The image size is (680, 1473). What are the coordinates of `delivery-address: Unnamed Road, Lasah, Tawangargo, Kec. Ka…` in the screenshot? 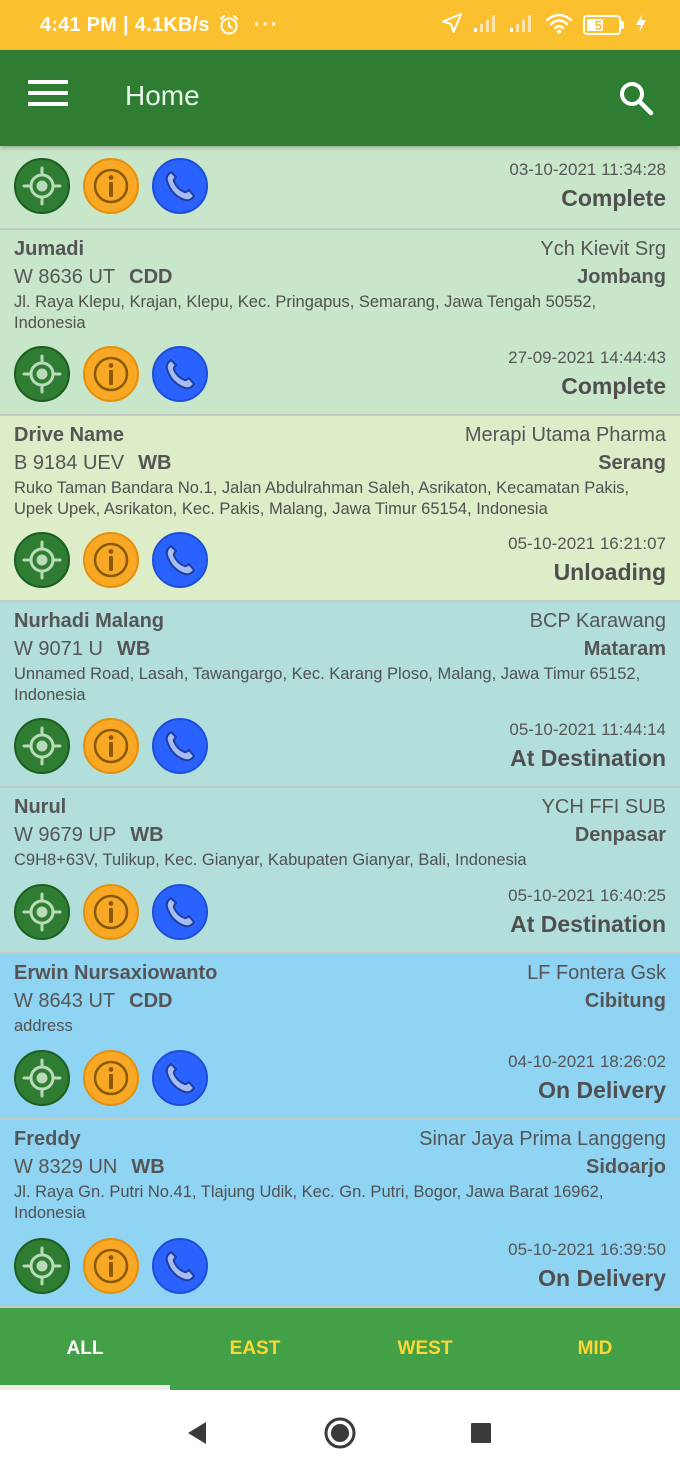 It's located at (327, 684).